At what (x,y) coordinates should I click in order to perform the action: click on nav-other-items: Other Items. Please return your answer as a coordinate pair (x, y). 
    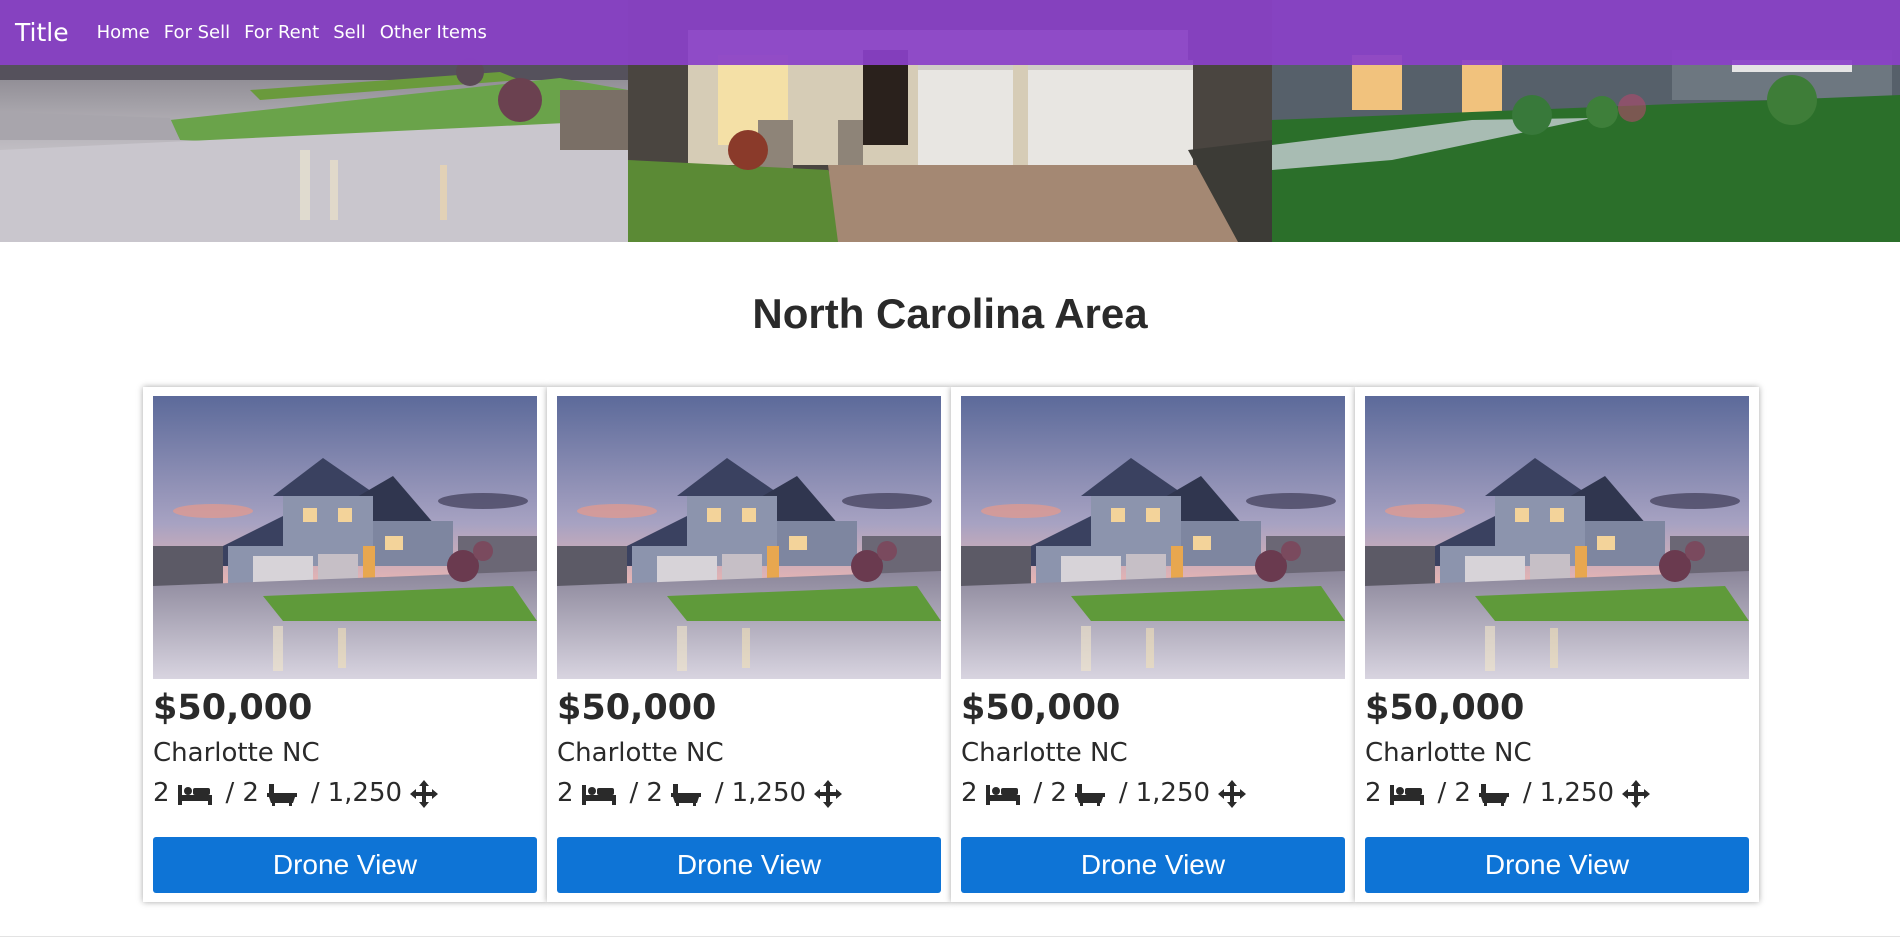
    Looking at the image, I should click on (433, 32).